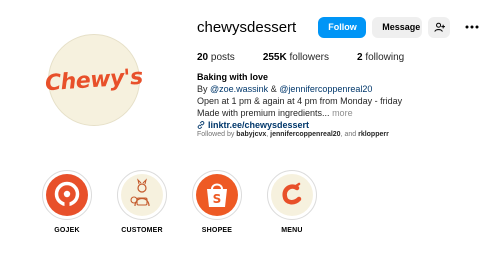  I want to click on highlight-label: CUSTOMER, so click(142, 230).